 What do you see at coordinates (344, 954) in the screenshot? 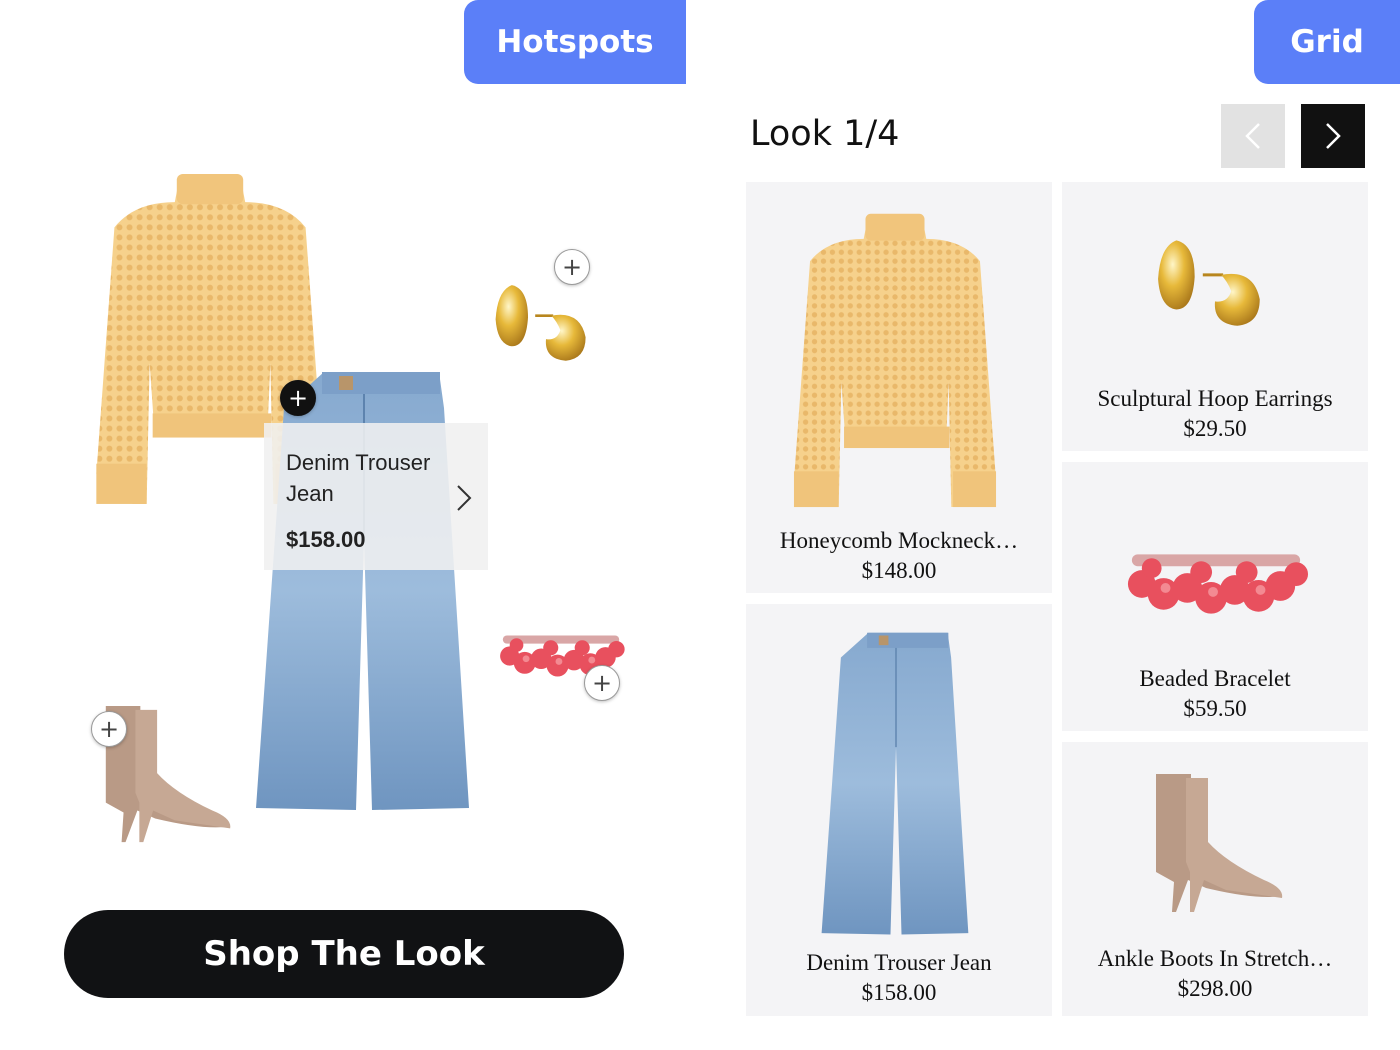
I see `shop-the-look-button: Shop The Look` at bounding box center [344, 954].